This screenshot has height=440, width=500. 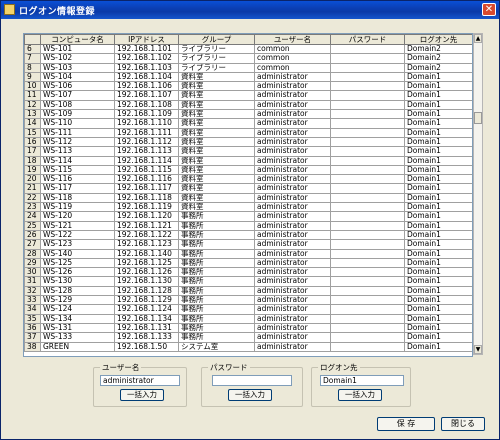 I want to click on table-cell: WS-126, so click(x=77, y=272).